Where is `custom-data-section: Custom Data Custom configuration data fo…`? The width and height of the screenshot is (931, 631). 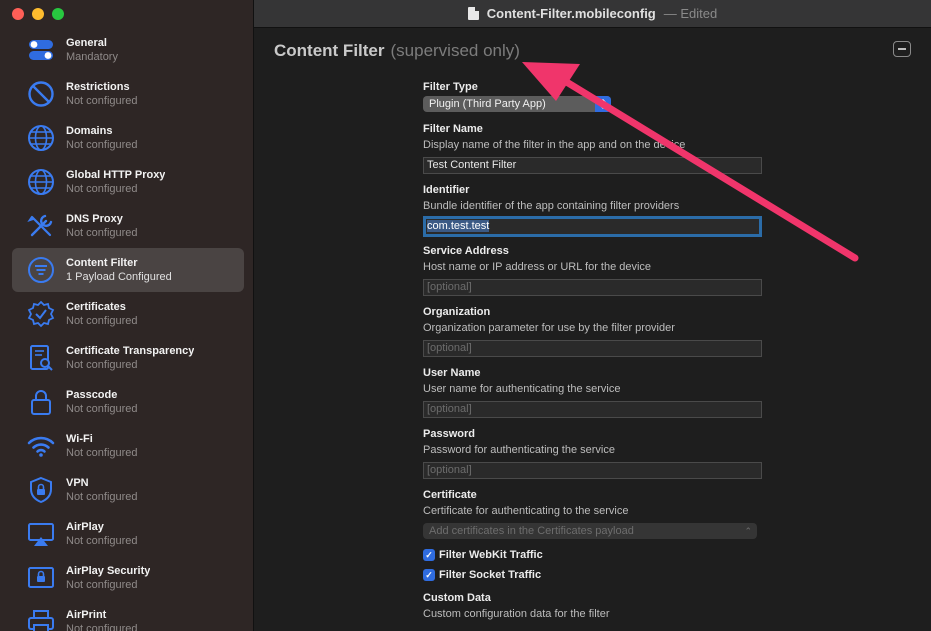 custom-data-section: Custom Data Custom configuration data fo… is located at coordinates (595, 606).